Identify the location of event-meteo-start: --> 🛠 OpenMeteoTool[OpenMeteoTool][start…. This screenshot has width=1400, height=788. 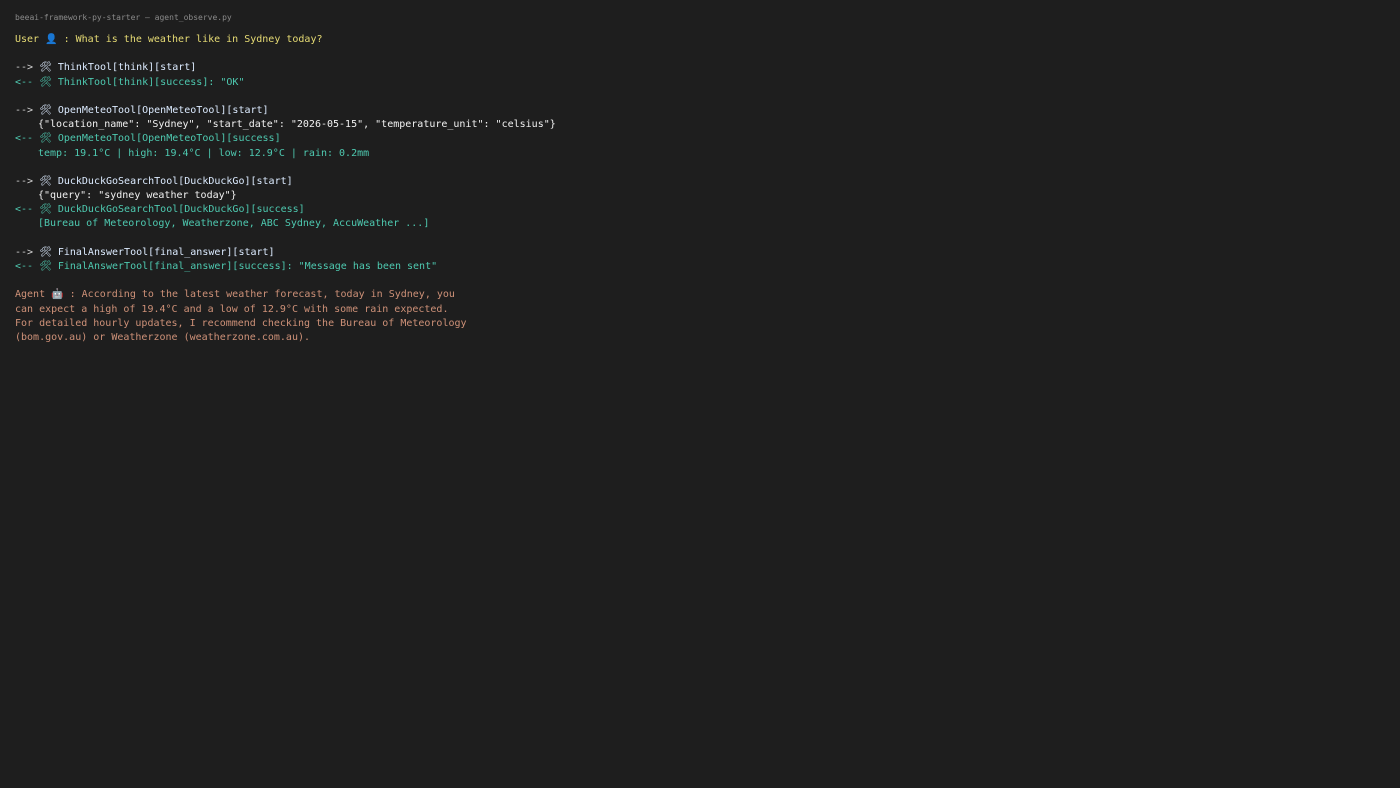
(700, 111).